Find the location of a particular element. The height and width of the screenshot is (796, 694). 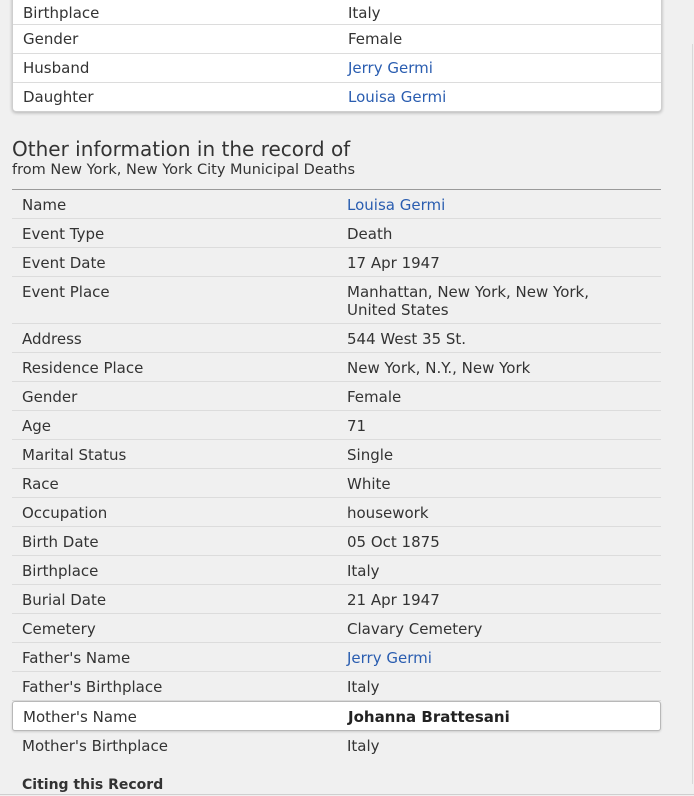

table-row: Mother's Birthplace Italy is located at coordinates (336, 745).